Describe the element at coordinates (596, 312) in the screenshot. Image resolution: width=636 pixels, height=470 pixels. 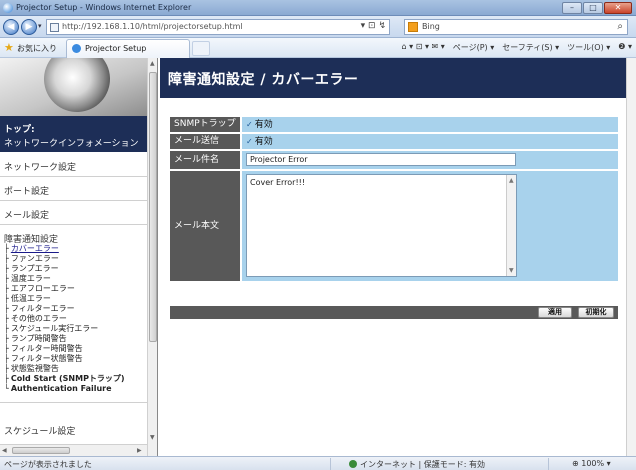
I see `reset-button: 初期化` at that location.